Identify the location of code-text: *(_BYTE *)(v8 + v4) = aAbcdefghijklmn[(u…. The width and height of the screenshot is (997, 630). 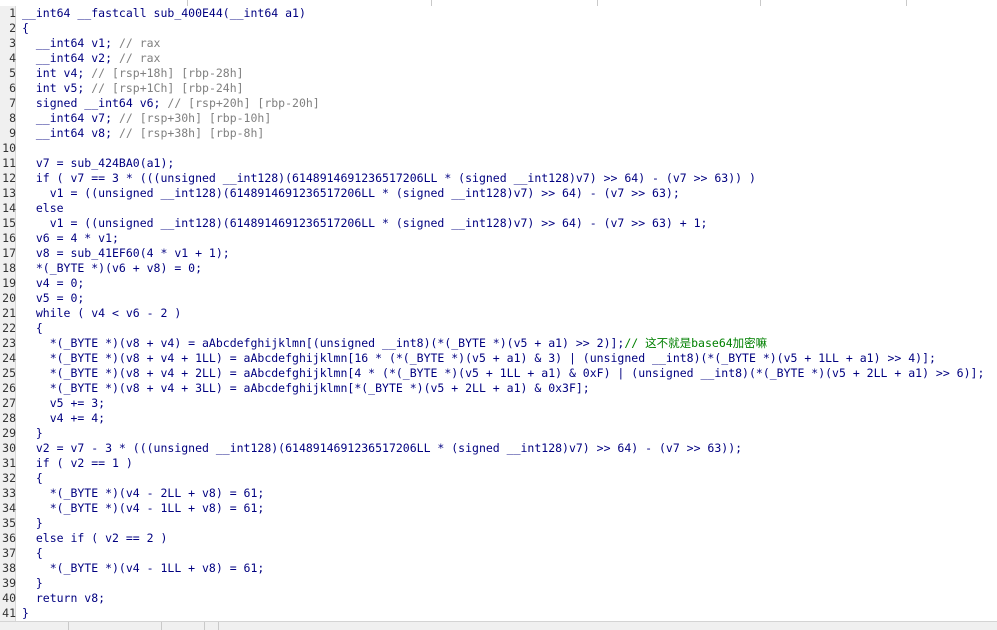
(395, 343).